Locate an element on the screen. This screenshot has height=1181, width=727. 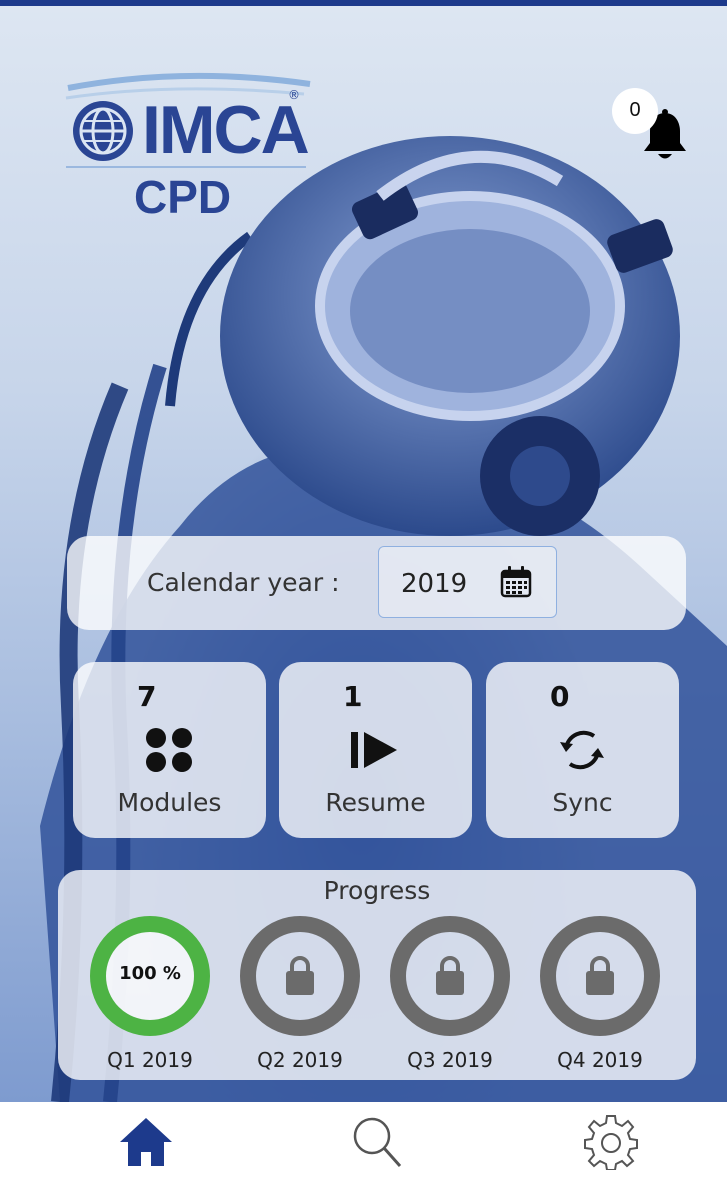
progress-ring-q2 is located at coordinates (300, 976).